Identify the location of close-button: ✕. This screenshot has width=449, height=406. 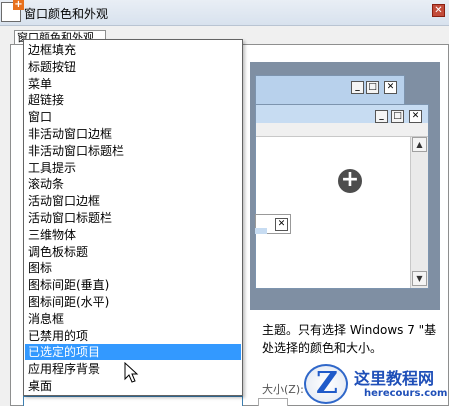
(438, 10).